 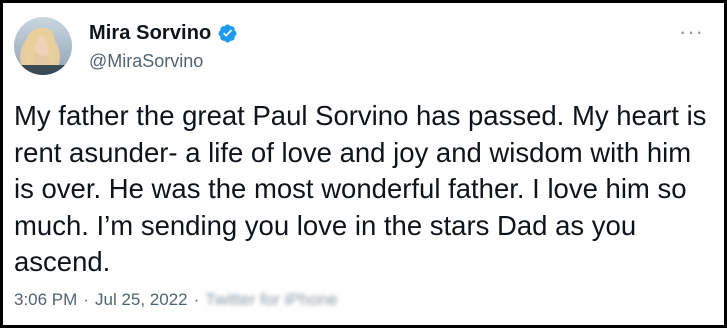 I want to click on tweet-date: Jul 25, 2022, so click(x=141, y=300).